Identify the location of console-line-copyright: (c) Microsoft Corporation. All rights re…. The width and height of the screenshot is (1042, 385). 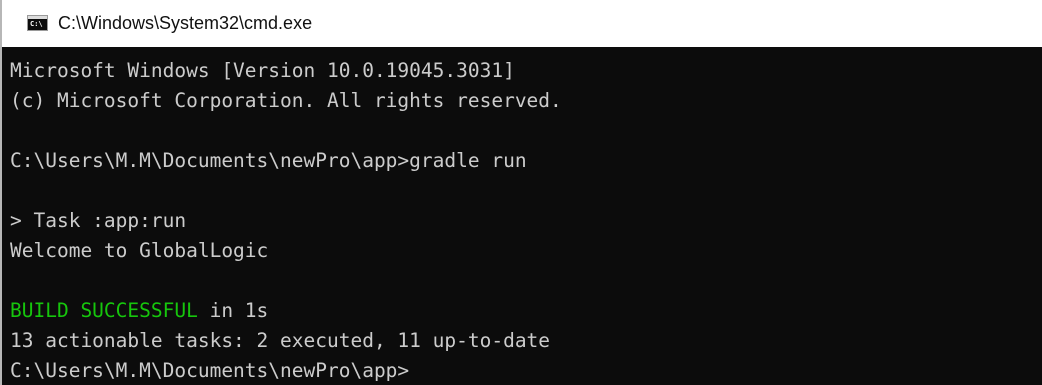
(286, 100).